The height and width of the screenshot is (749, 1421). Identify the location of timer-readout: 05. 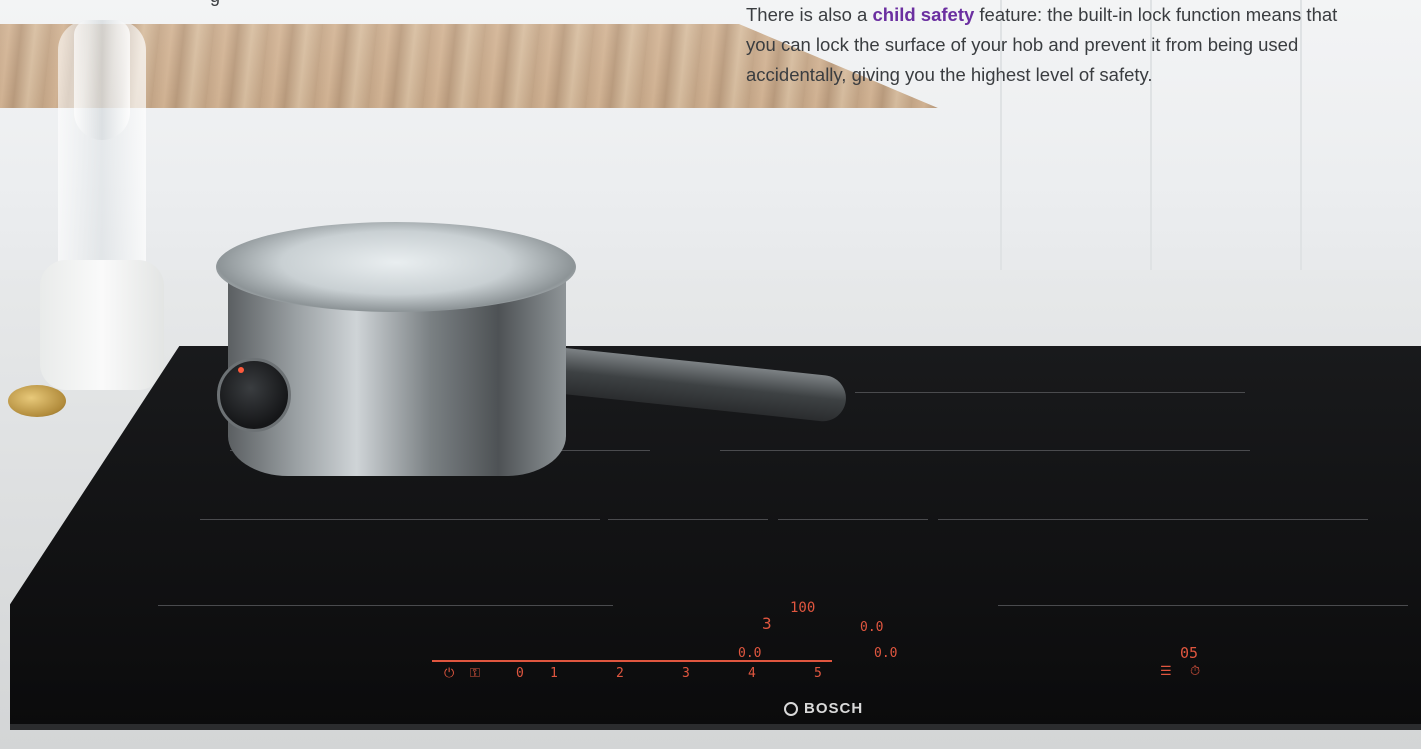
(1189, 653).